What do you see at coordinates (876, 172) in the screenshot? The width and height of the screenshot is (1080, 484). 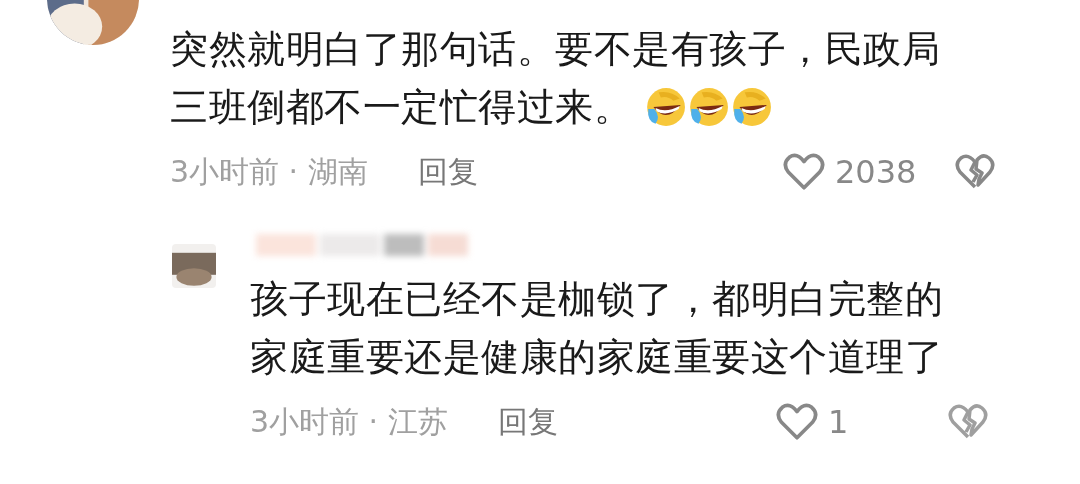 I see `like-count: 2038` at bounding box center [876, 172].